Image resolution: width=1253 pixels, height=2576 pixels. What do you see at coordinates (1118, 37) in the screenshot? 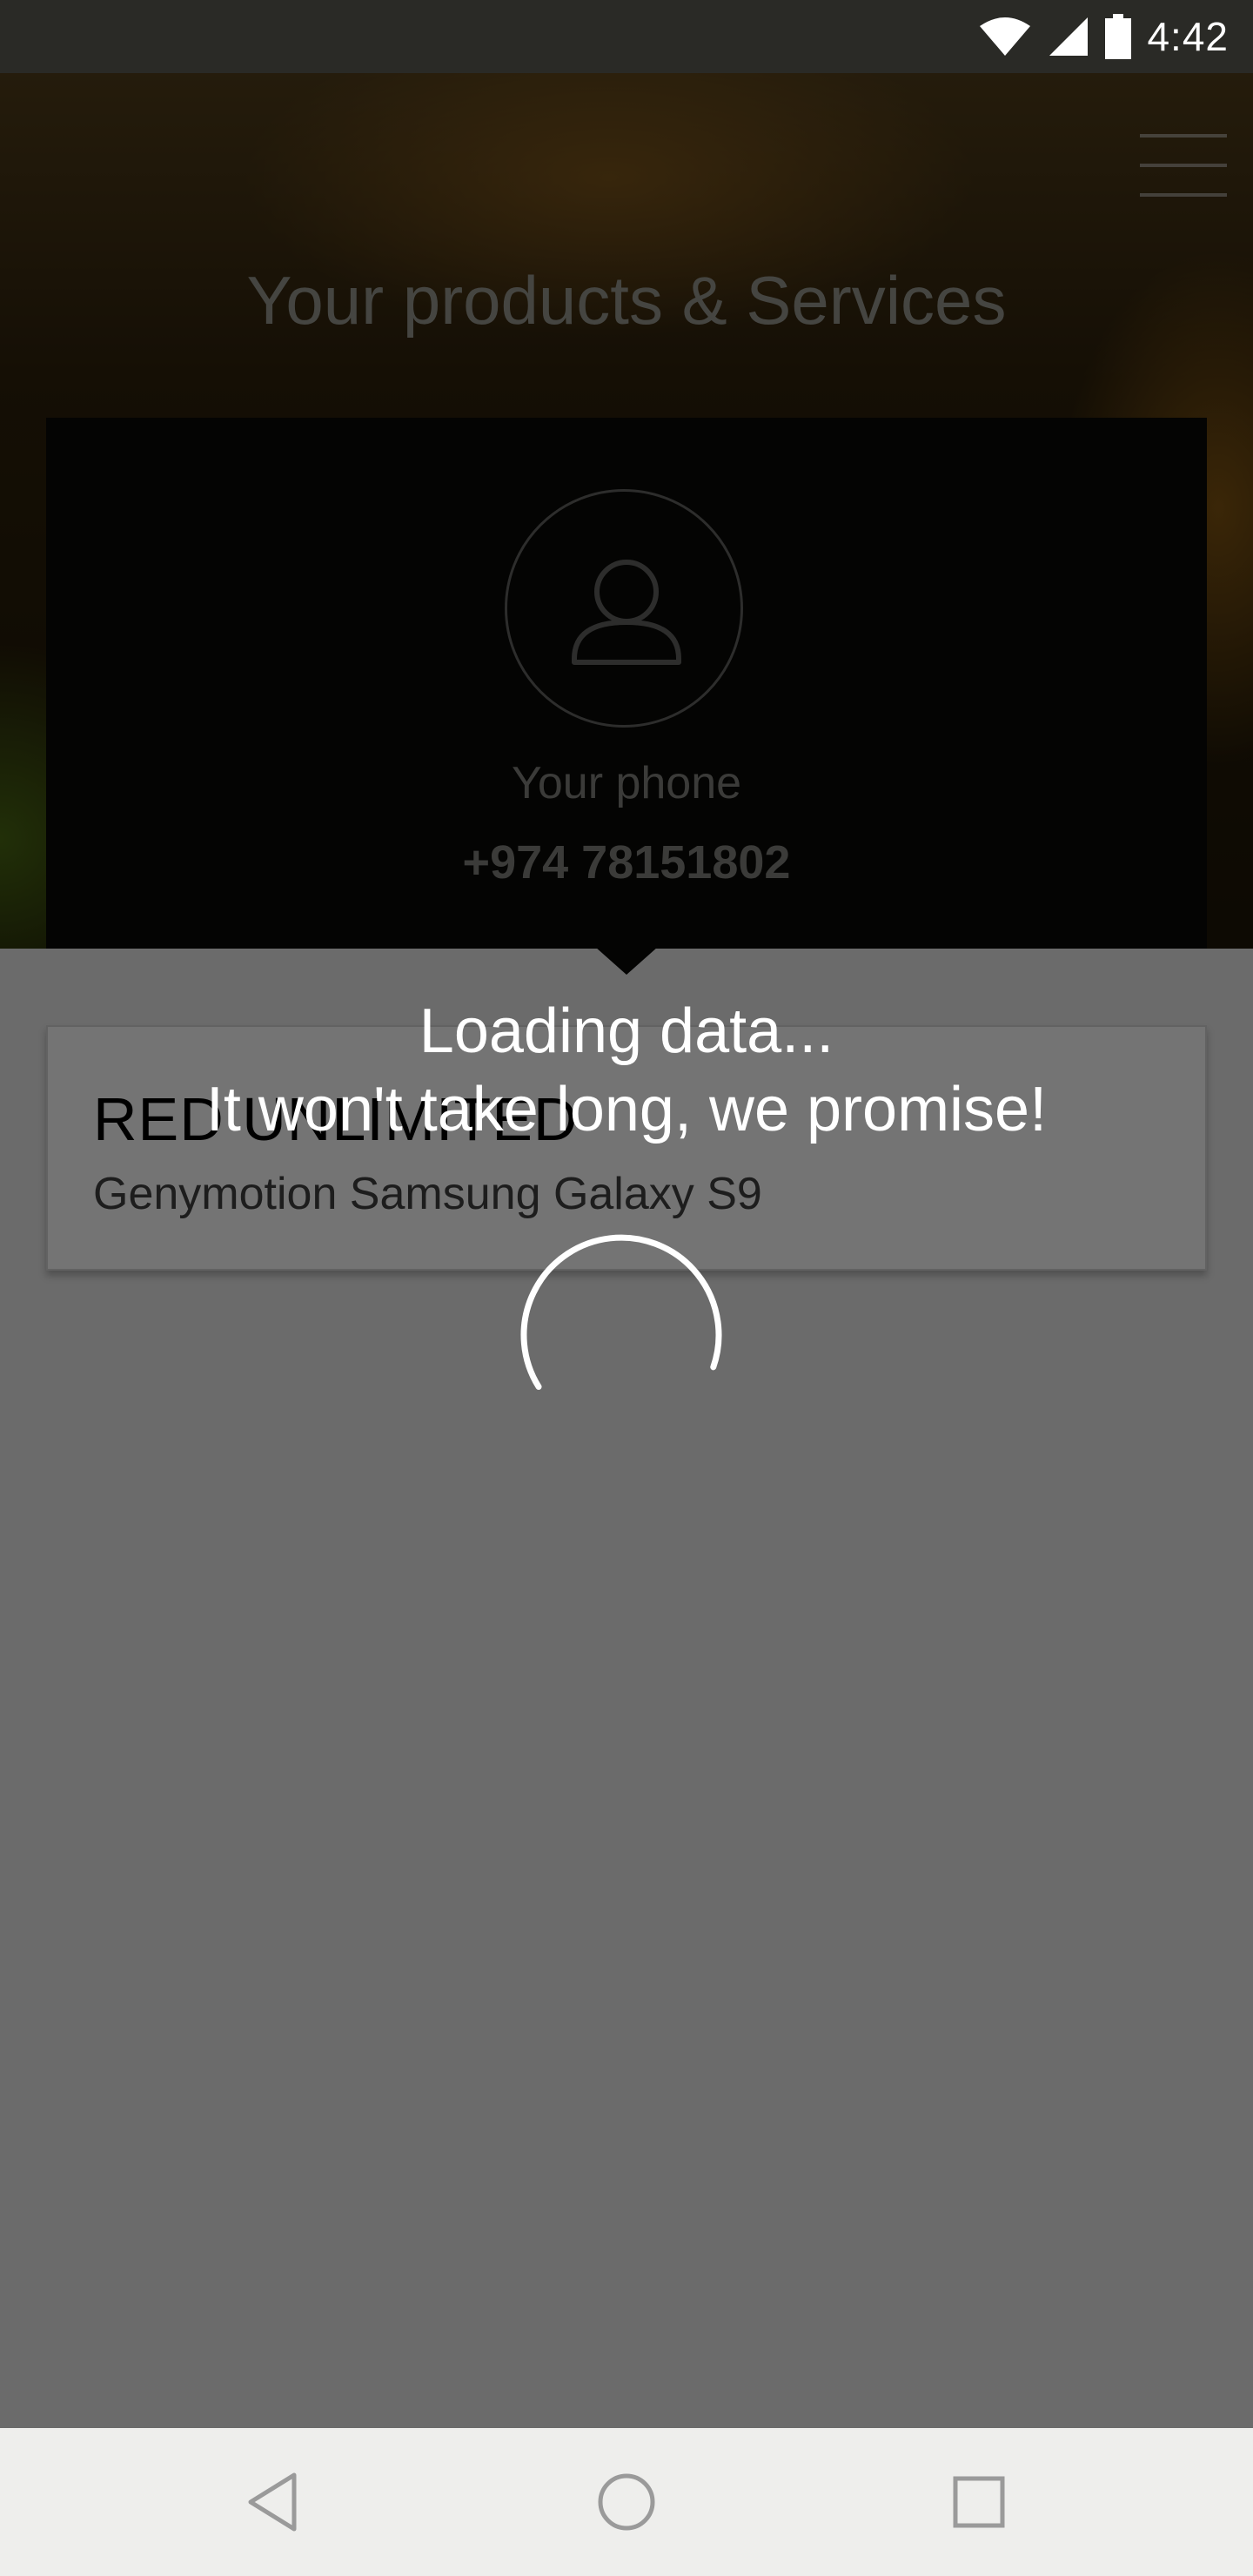
I see `battery-icon` at bounding box center [1118, 37].